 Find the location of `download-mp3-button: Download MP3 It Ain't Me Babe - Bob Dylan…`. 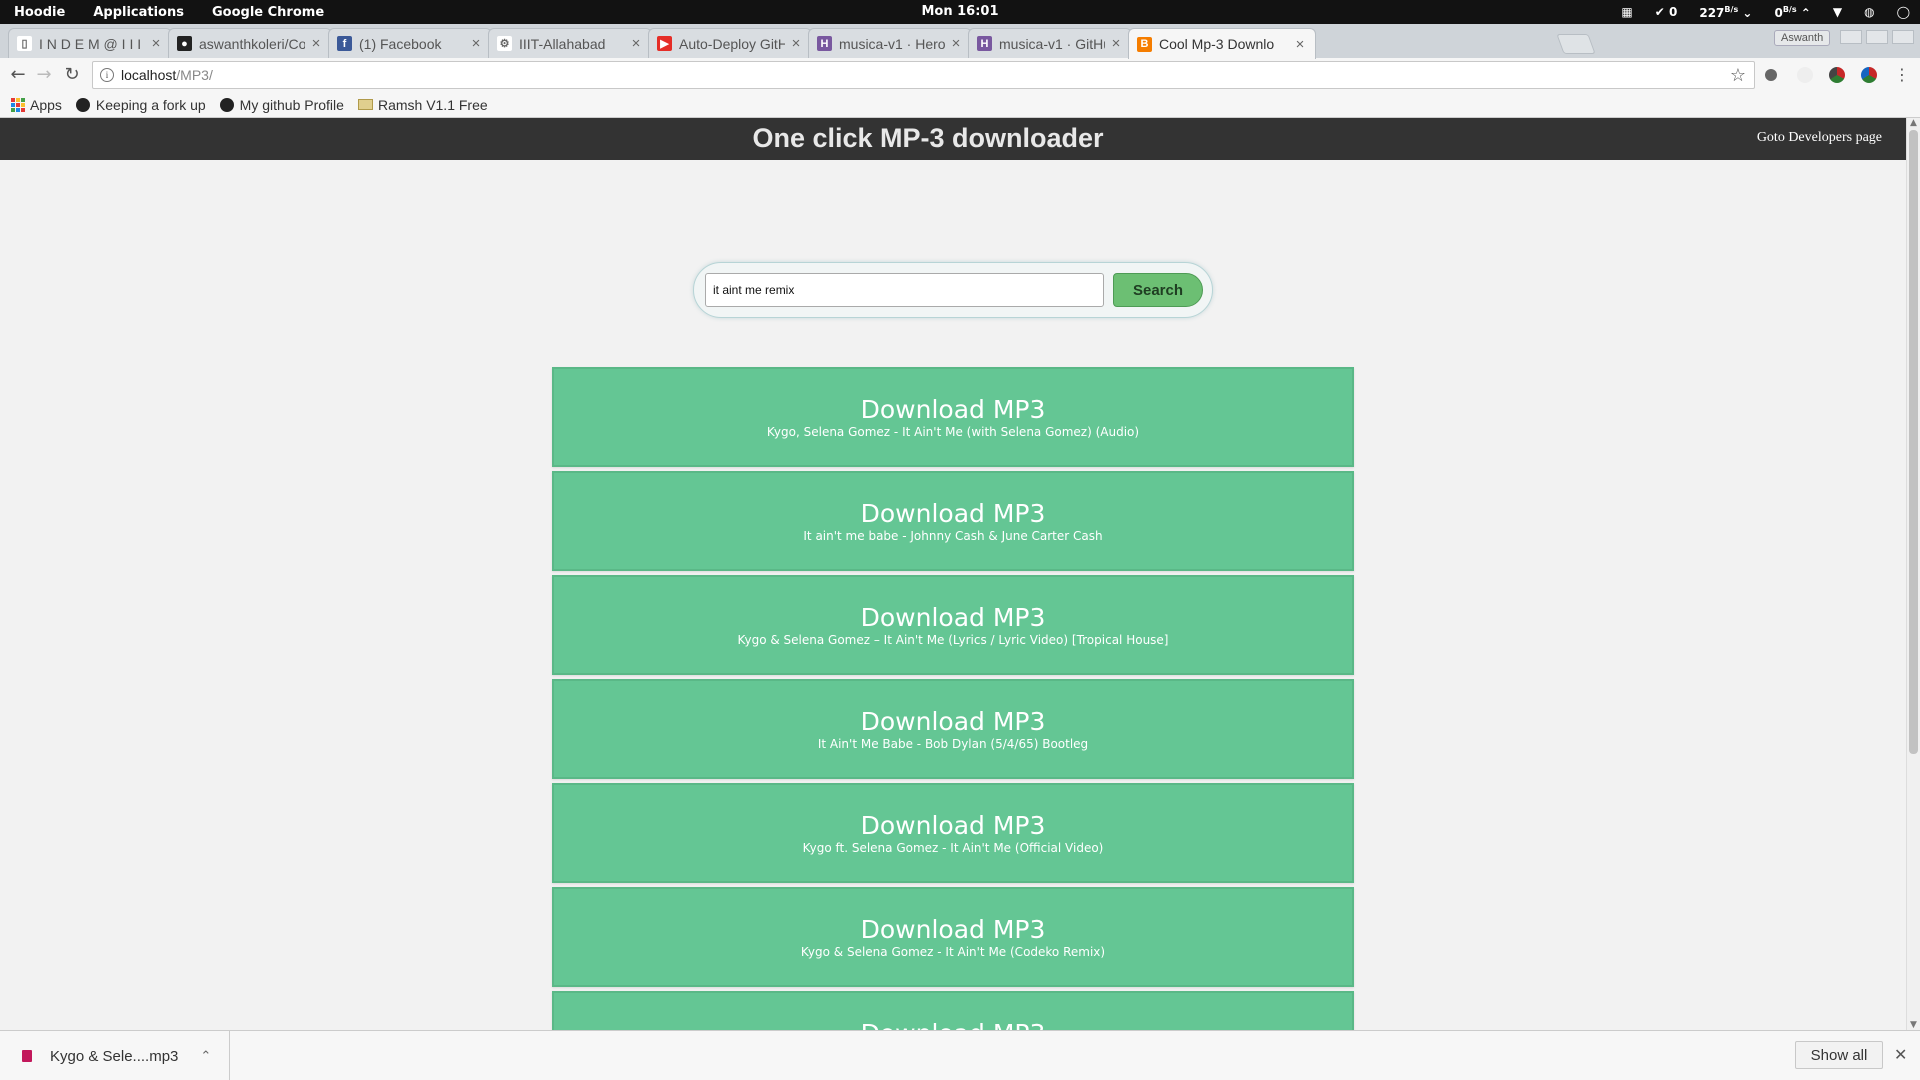

download-mp3-button: Download MP3 It Ain't Me Babe - Bob Dylan… is located at coordinates (953, 729).